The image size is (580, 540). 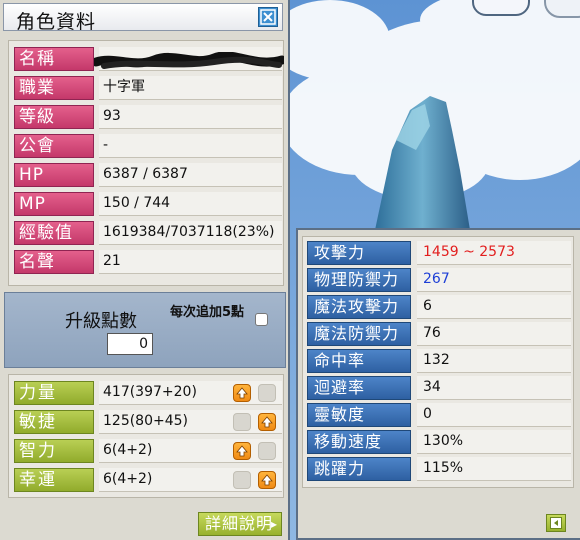 I want to click on collapse-button, so click(x=556, y=523).